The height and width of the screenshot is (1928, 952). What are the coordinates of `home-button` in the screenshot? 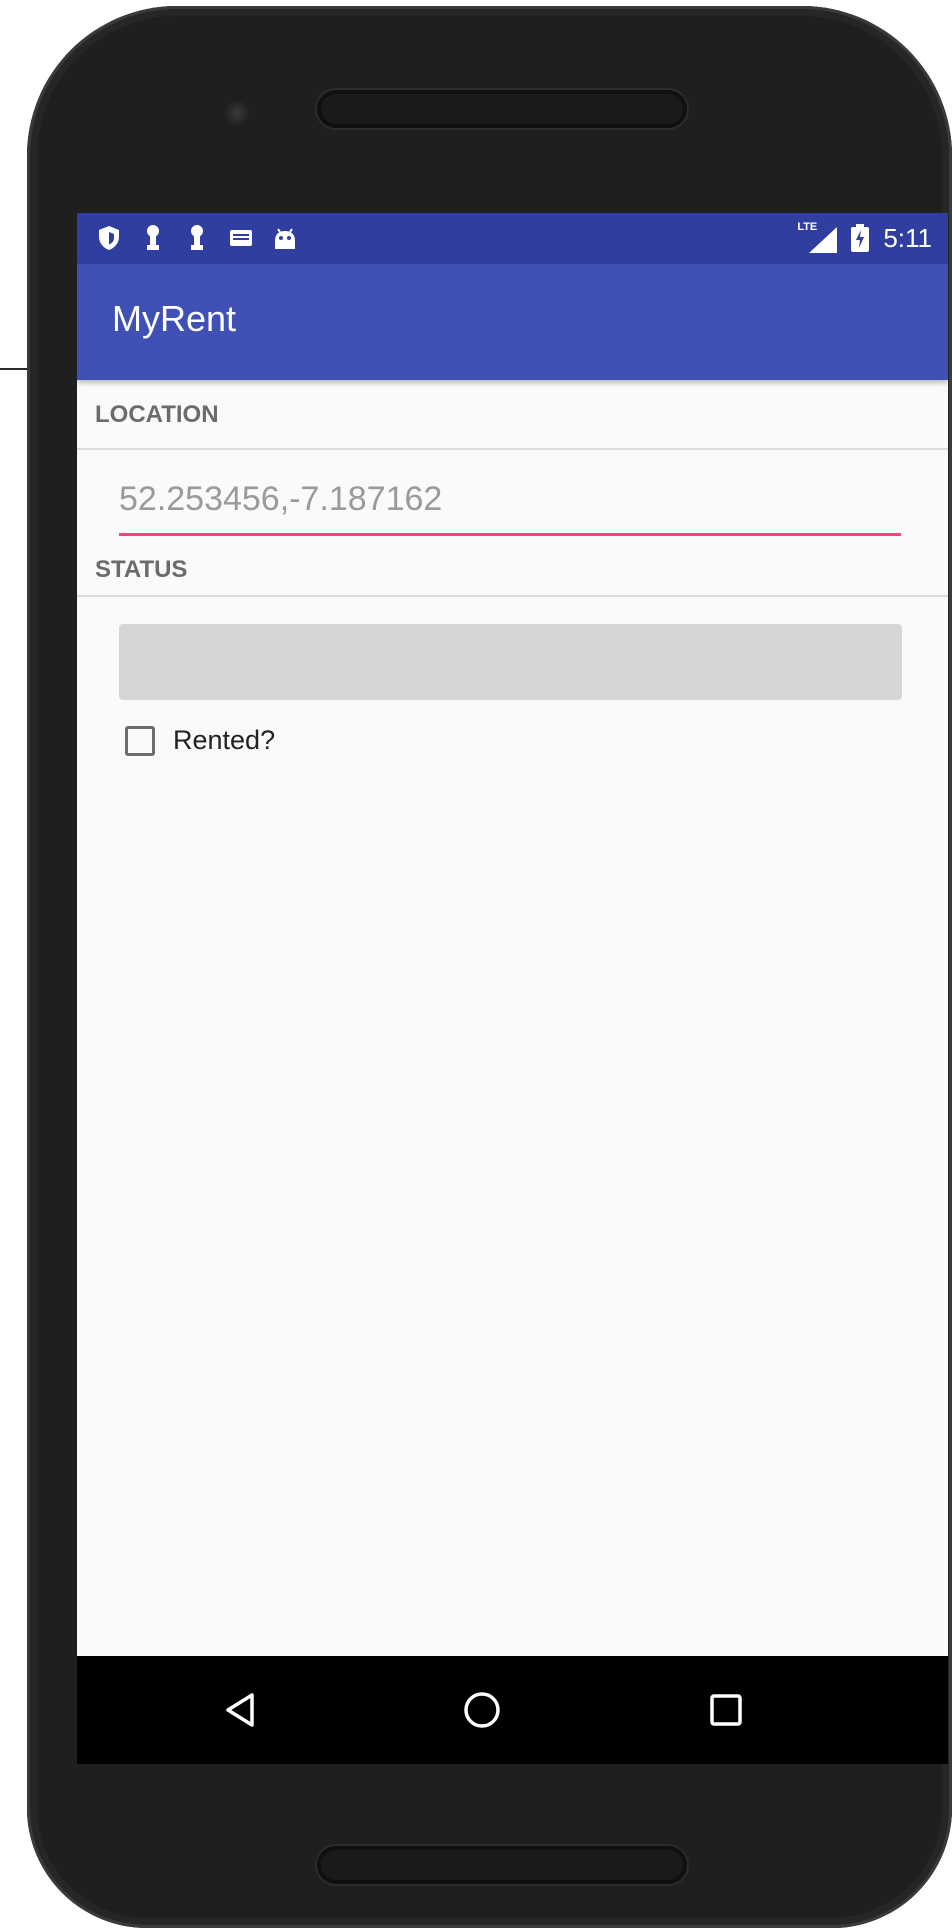 It's located at (482, 1710).